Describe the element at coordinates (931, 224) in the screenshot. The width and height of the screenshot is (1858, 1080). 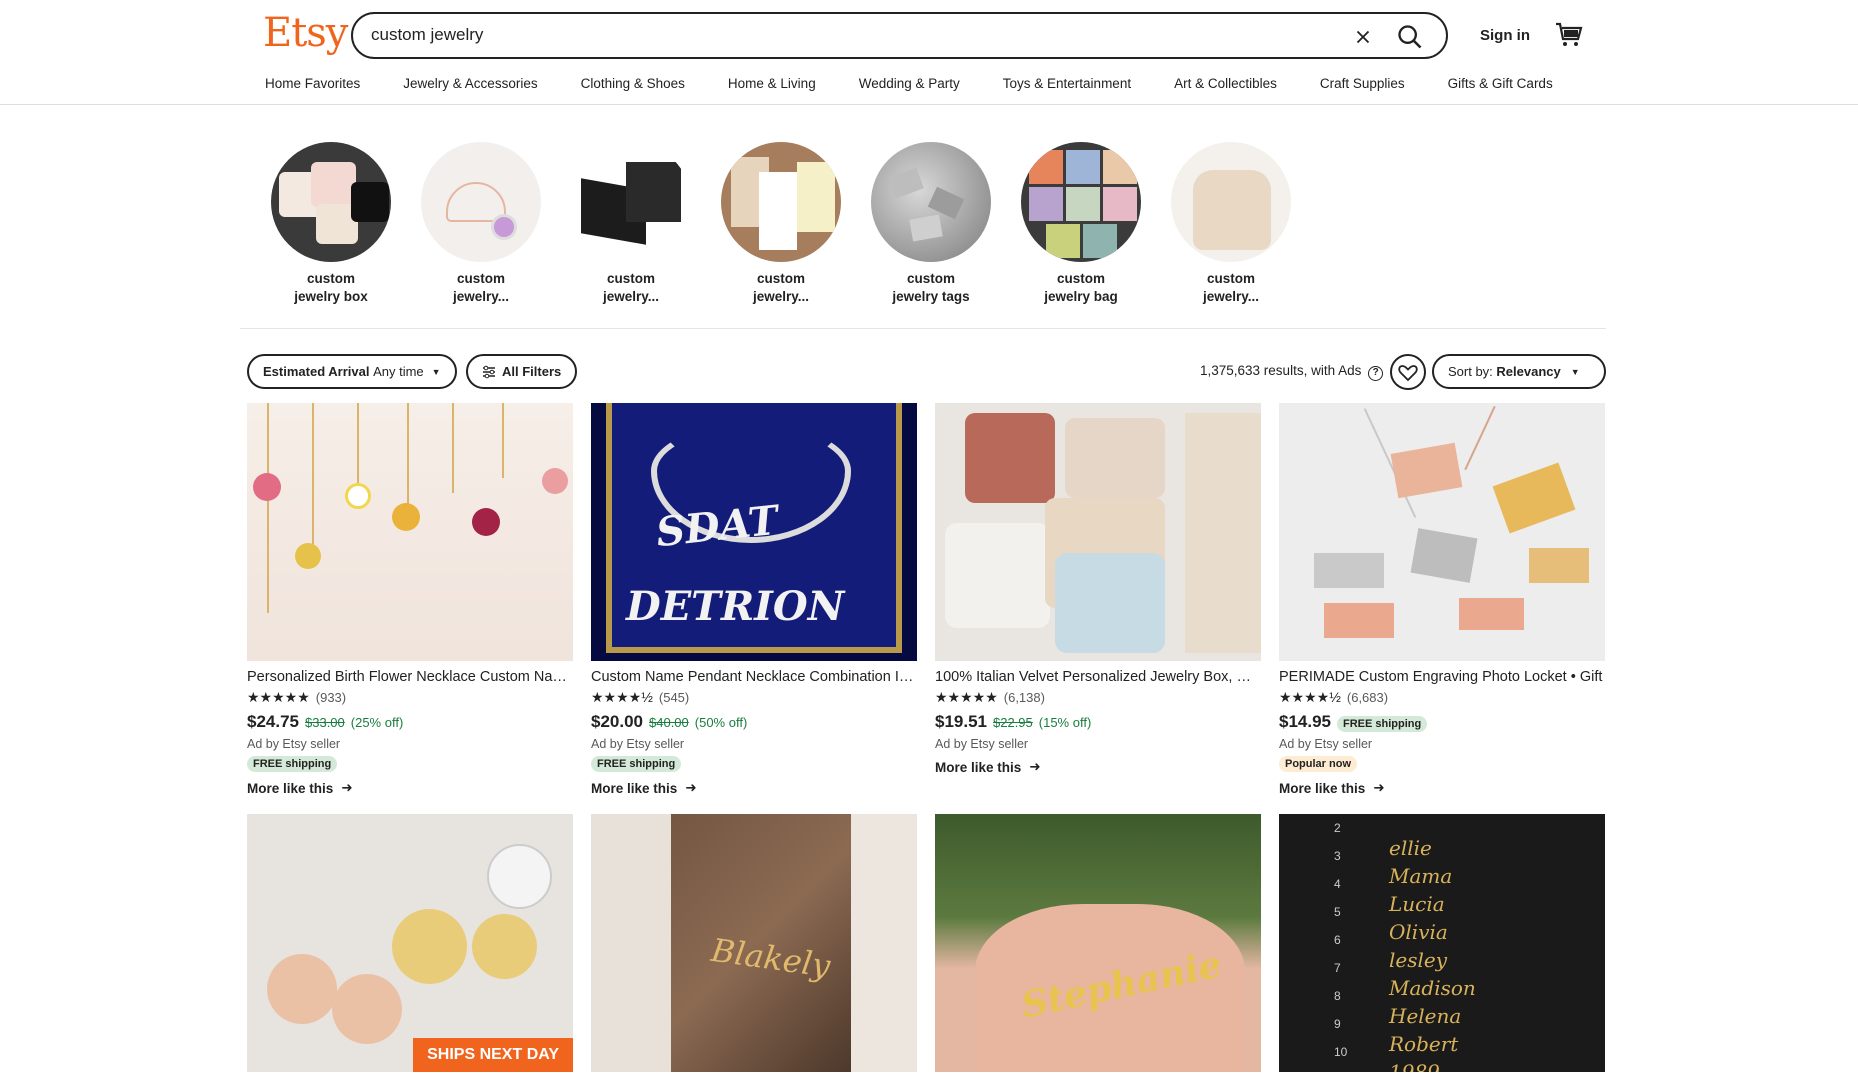
I see `related-search-item: custom jewelry tags` at that location.